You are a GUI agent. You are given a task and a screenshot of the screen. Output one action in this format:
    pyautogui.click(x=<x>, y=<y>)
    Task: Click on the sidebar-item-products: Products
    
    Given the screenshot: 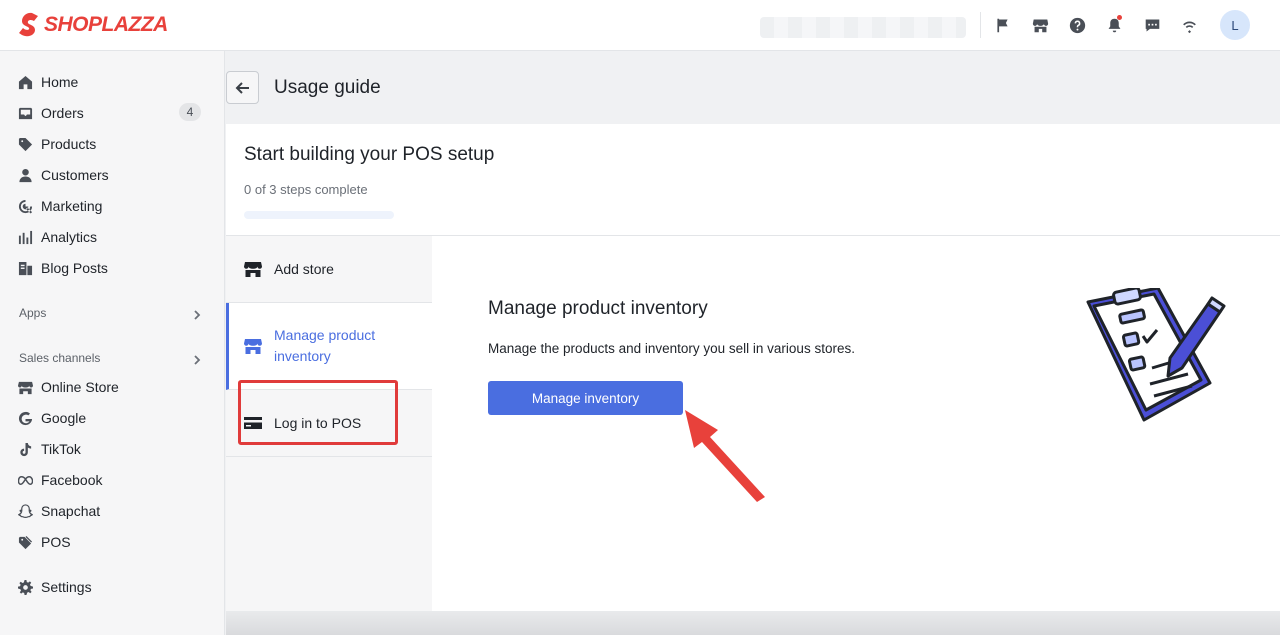 What is the action you would take?
    pyautogui.click(x=112, y=144)
    